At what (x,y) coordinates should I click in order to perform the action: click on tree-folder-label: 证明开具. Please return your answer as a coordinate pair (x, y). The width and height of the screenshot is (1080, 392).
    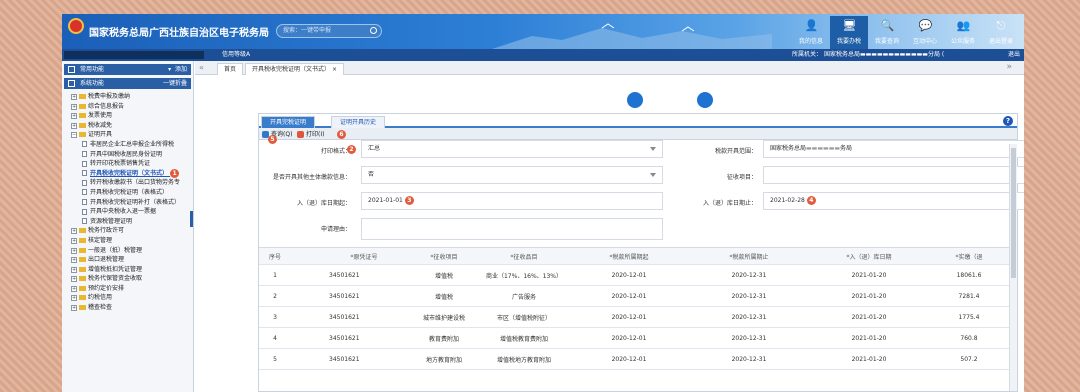
    Looking at the image, I should click on (100, 135).